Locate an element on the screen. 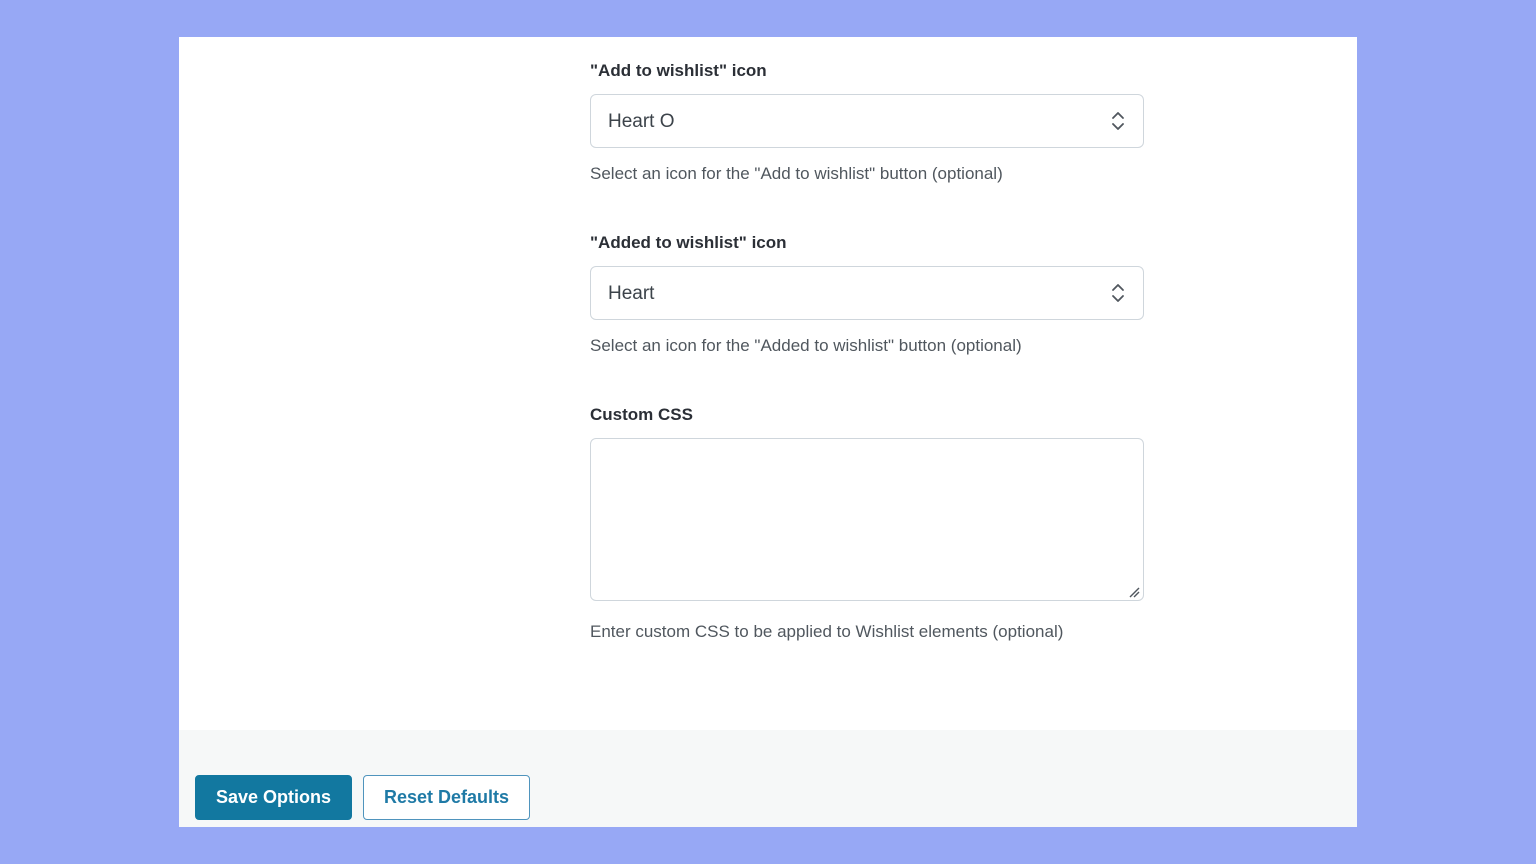 The width and height of the screenshot is (1536, 864). resize-handle-icon is located at coordinates (1134, 592).